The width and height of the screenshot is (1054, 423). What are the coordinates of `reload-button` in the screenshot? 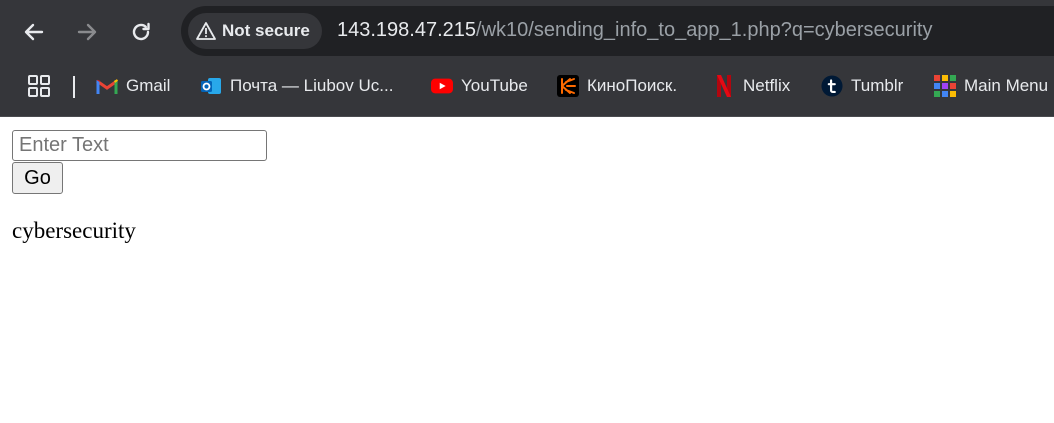 It's located at (141, 32).